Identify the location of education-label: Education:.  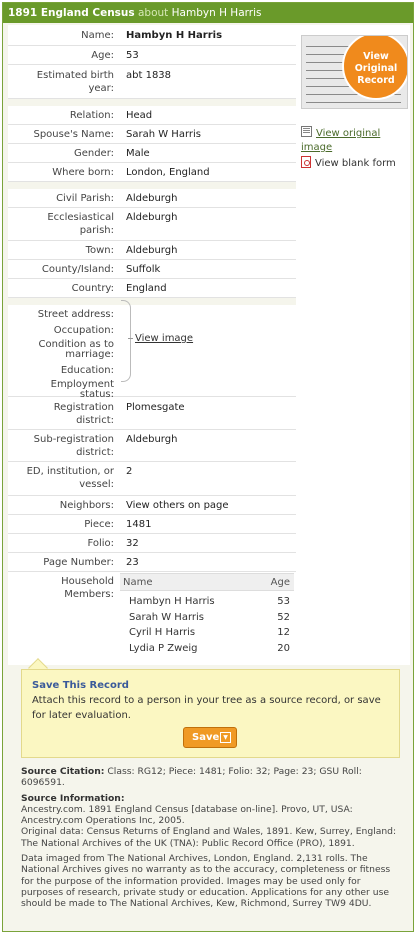
(87, 370).